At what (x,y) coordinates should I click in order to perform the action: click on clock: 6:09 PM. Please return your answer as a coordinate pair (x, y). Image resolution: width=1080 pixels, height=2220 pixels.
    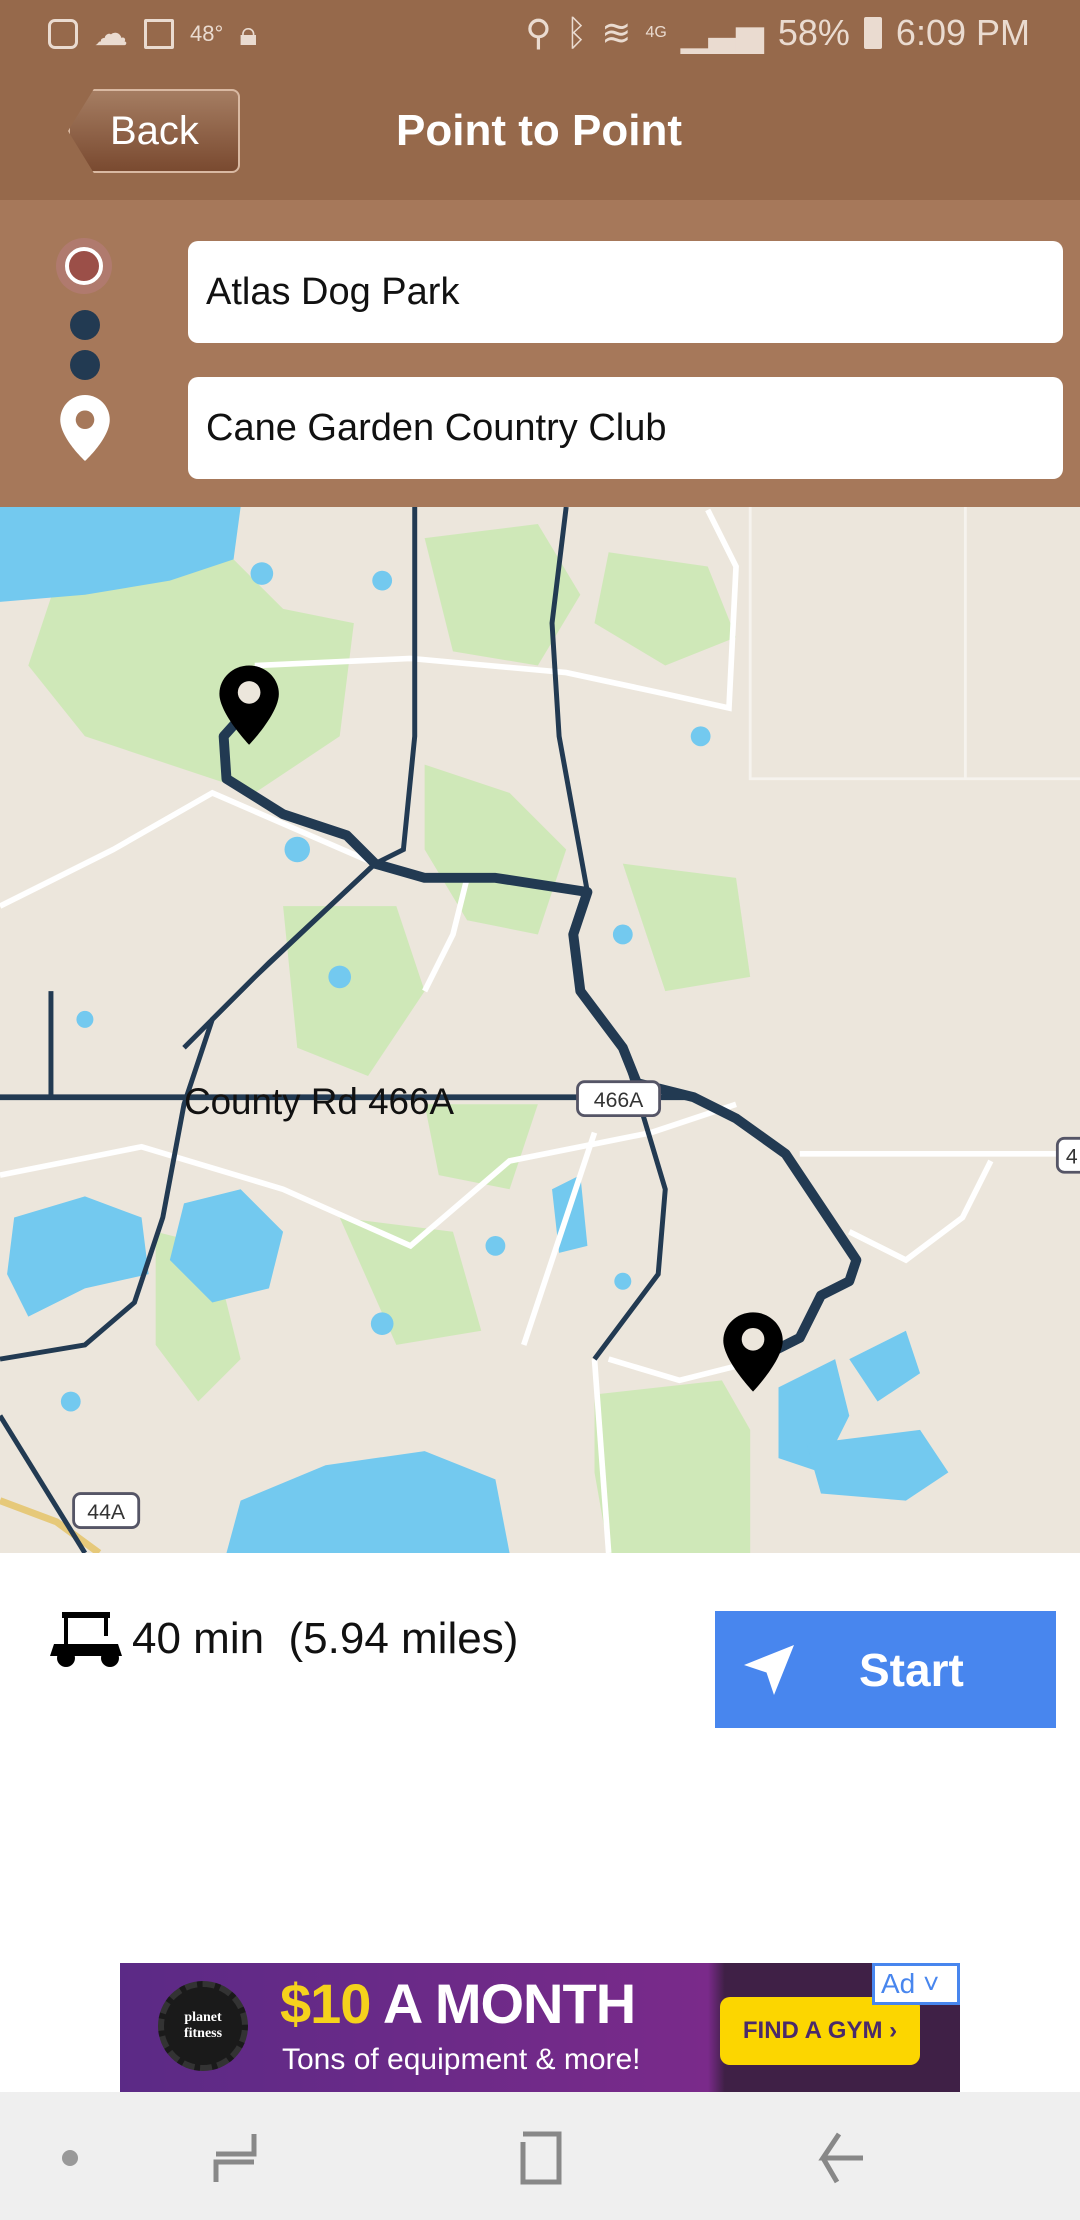
    Looking at the image, I should click on (962, 32).